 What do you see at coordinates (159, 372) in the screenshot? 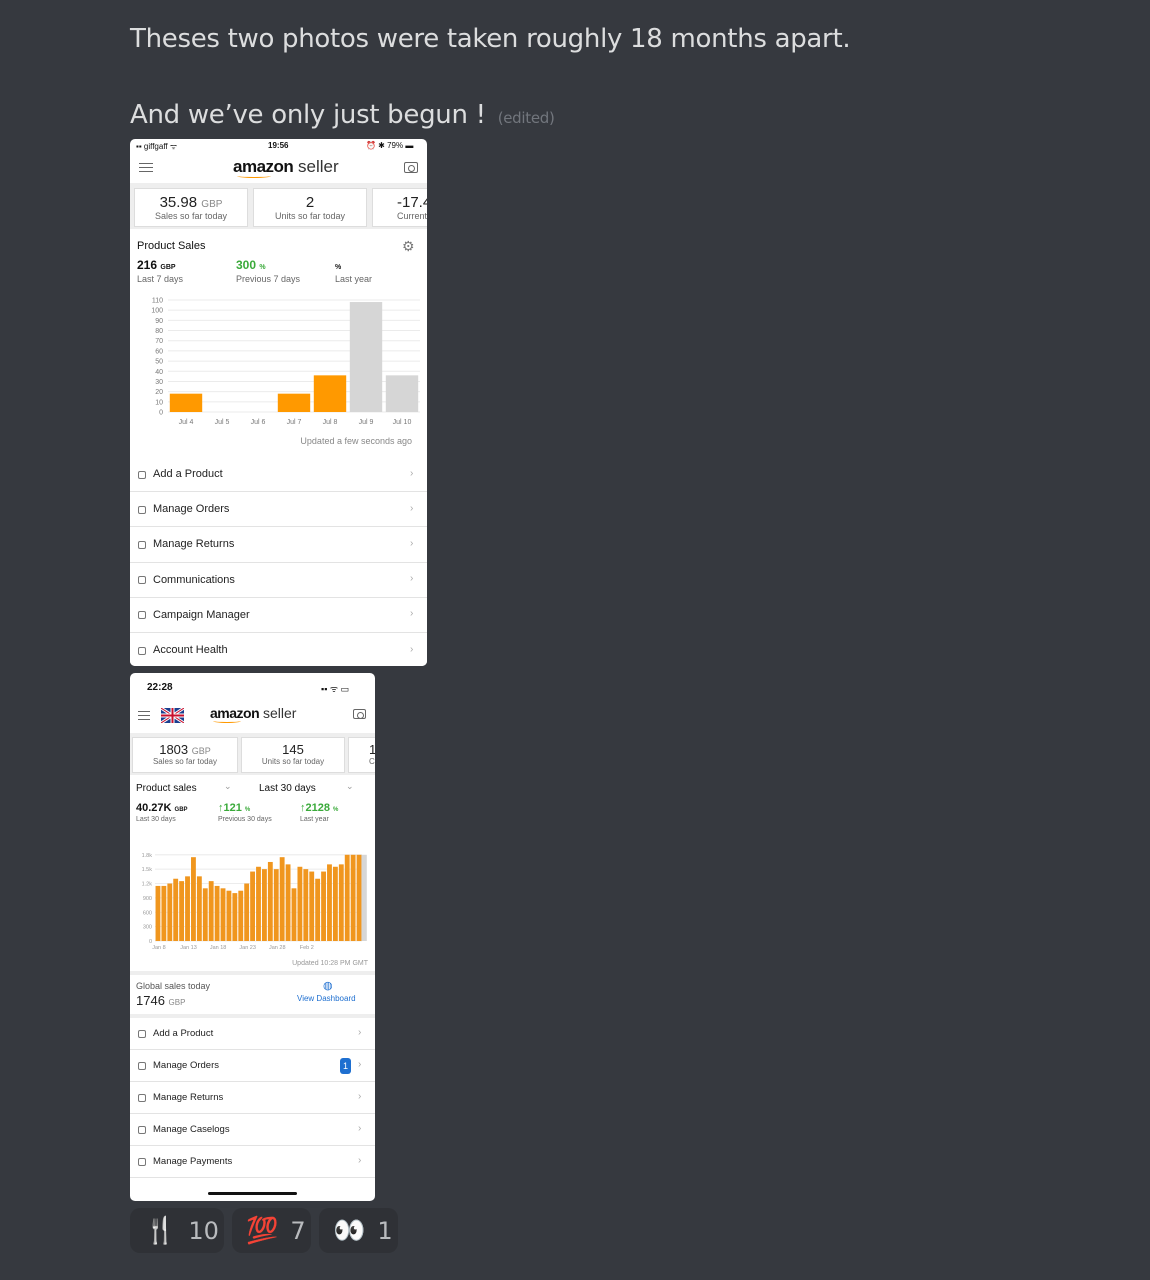
I see `y-tick-label: 40` at bounding box center [159, 372].